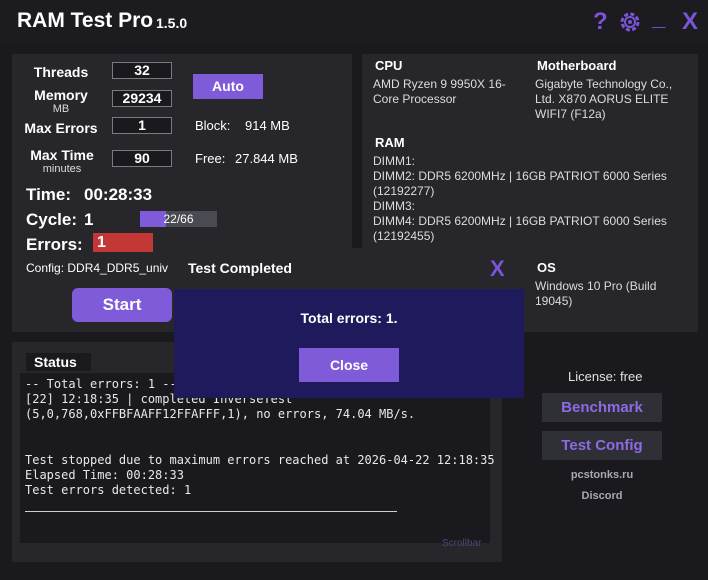  What do you see at coordinates (122, 305) in the screenshot?
I see `start-button: Start` at bounding box center [122, 305].